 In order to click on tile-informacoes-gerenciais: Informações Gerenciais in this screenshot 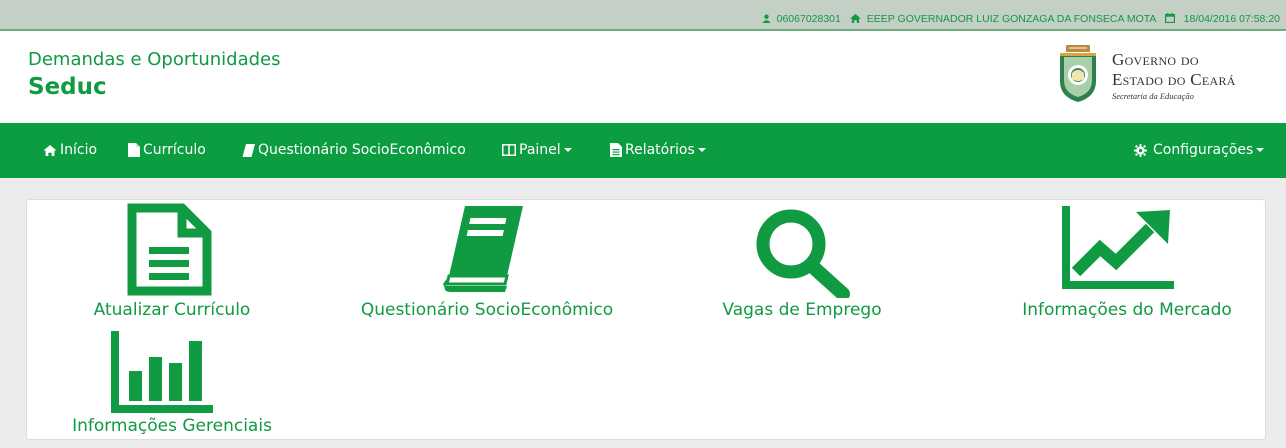, I will do `click(172, 383)`.